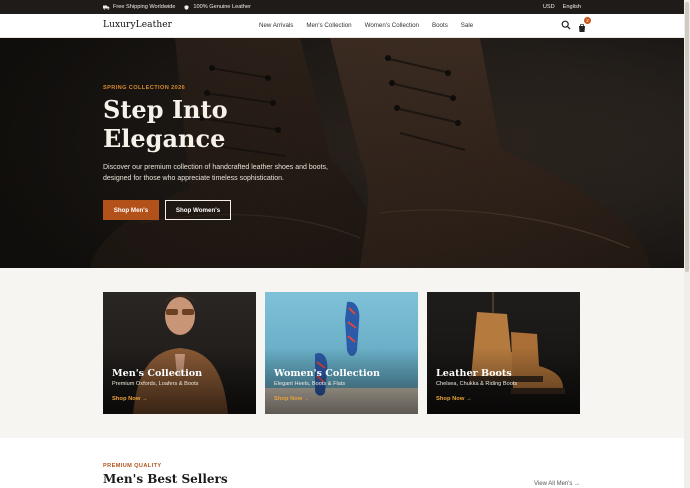 The image size is (690, 488). What do you see at coordinates (474, 373) in the screenshot?
I see `card-title-boots: Leather Boots` at bounding box center [474, 373].